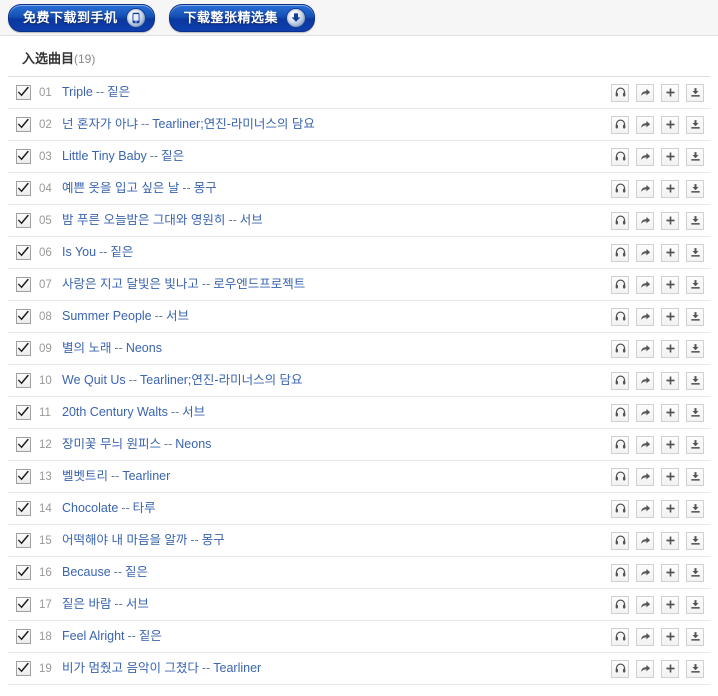  What do you see at coordinates (94, 380) in the screenshot?
I see `track-title-link: We Quit Us` at bounding box center [94, 380].